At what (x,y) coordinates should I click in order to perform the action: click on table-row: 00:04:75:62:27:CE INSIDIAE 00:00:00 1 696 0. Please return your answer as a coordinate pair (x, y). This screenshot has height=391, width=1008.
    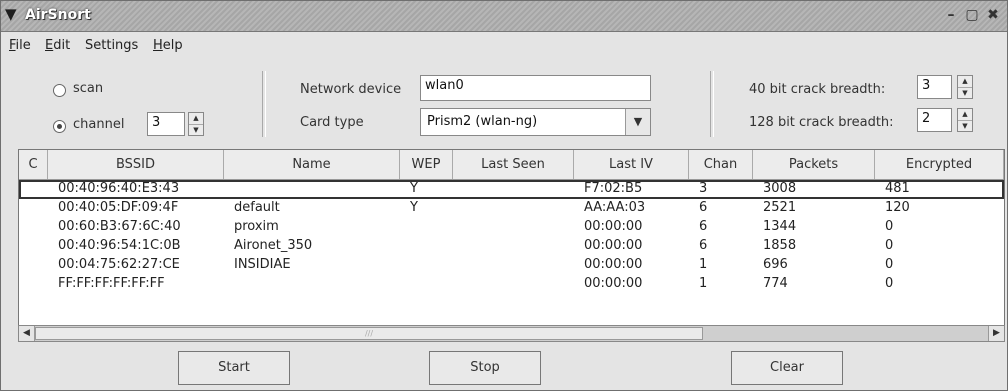
    Looking at the image, I should click on (511, 265).